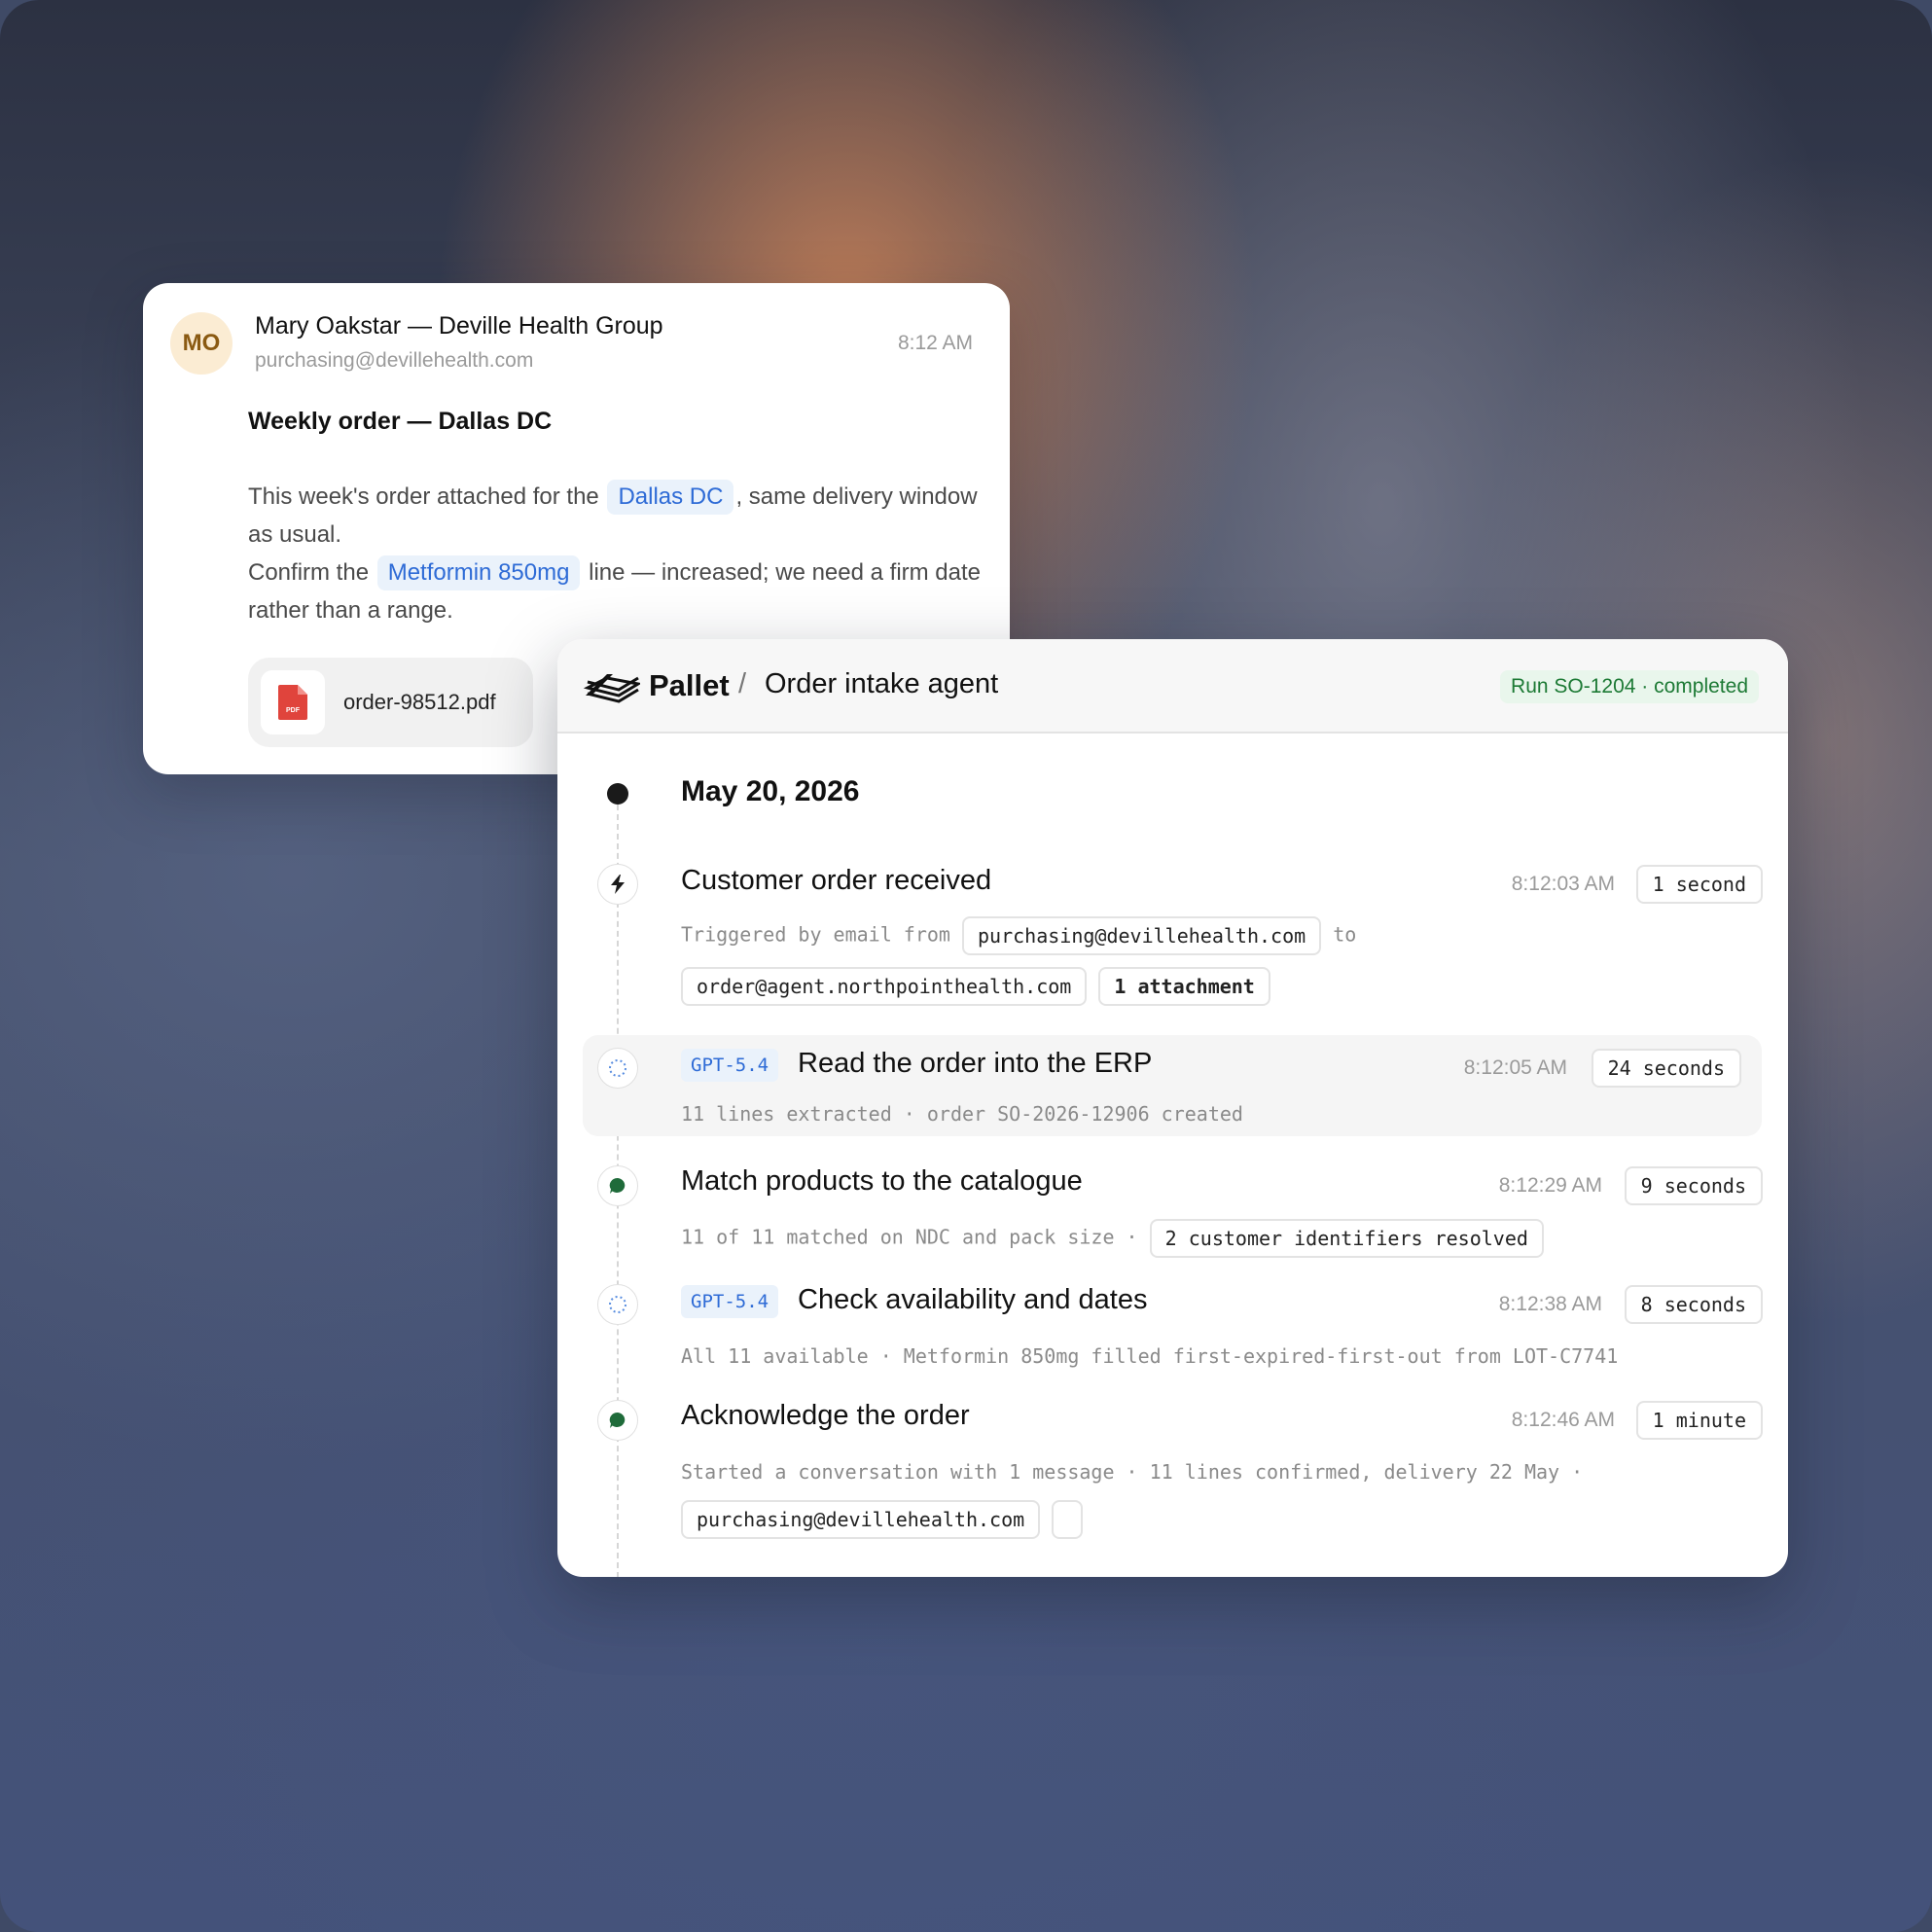 The height and width of the screenshot is (1932, 1932). What do you see at coordinates (1699, 884) in the screenshot?
I see `step-duration: 1 second` at bounding box center [1699, 884].